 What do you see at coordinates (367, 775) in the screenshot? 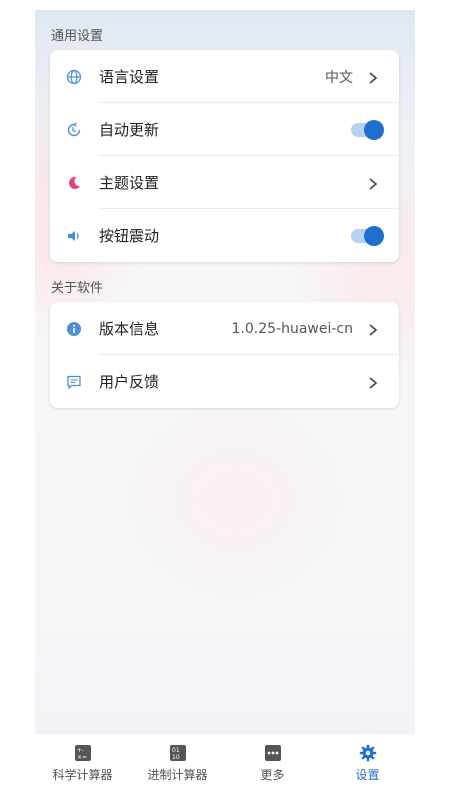
I see `tab-label: 设置` at bounding box center [367, 775].